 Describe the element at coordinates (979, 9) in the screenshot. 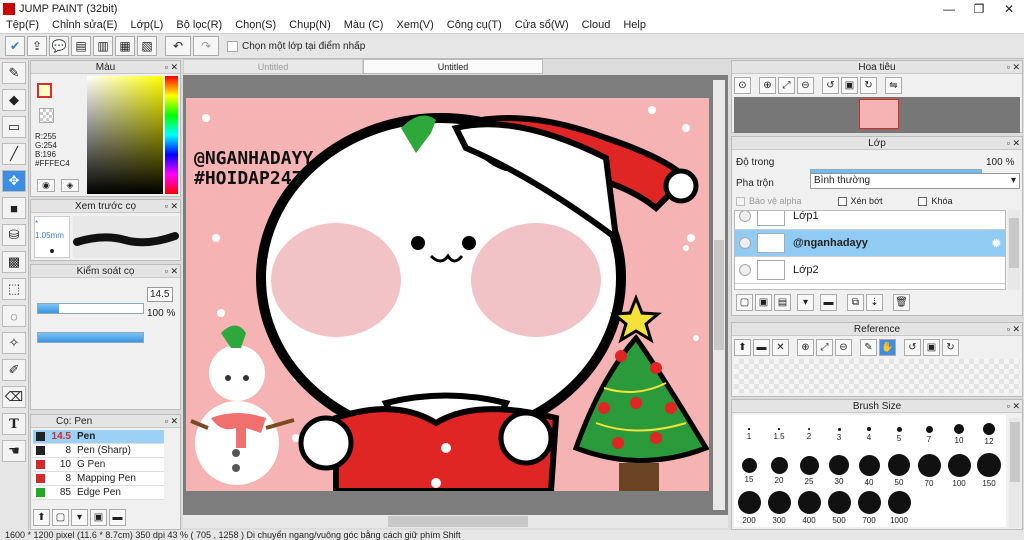

I see `restore-button: ❐` at that location.